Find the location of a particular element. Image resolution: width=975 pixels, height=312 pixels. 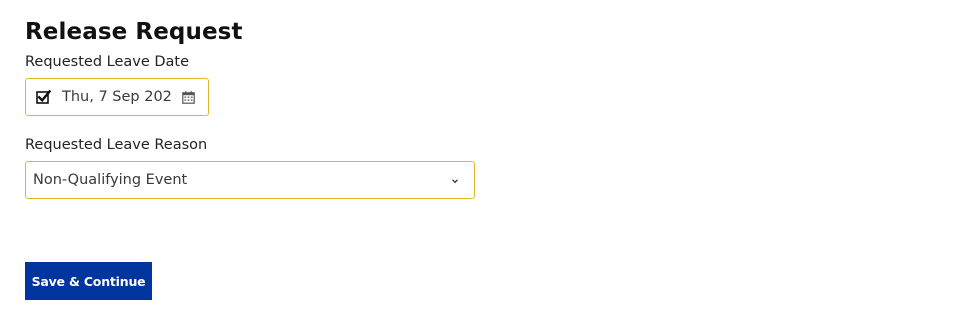

leave-reason-selected-value: Non-Qualifying Event is located at coordinates (110, 180).